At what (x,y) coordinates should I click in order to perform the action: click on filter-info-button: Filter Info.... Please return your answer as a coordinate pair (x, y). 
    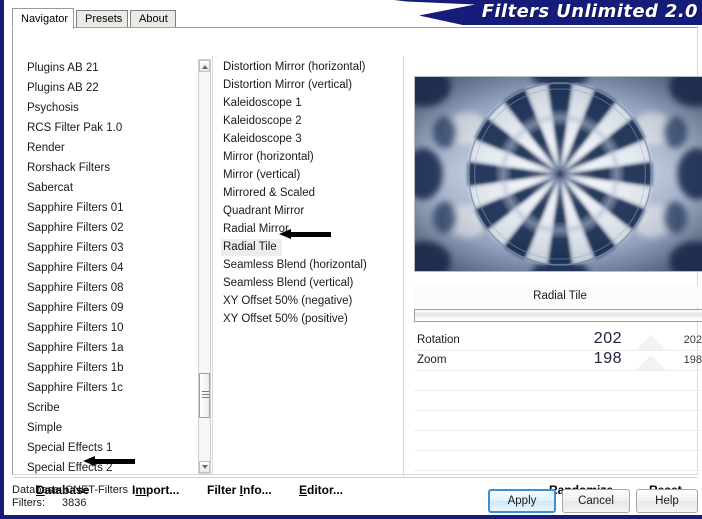
    Looking at the image, I should click on (239, 490).